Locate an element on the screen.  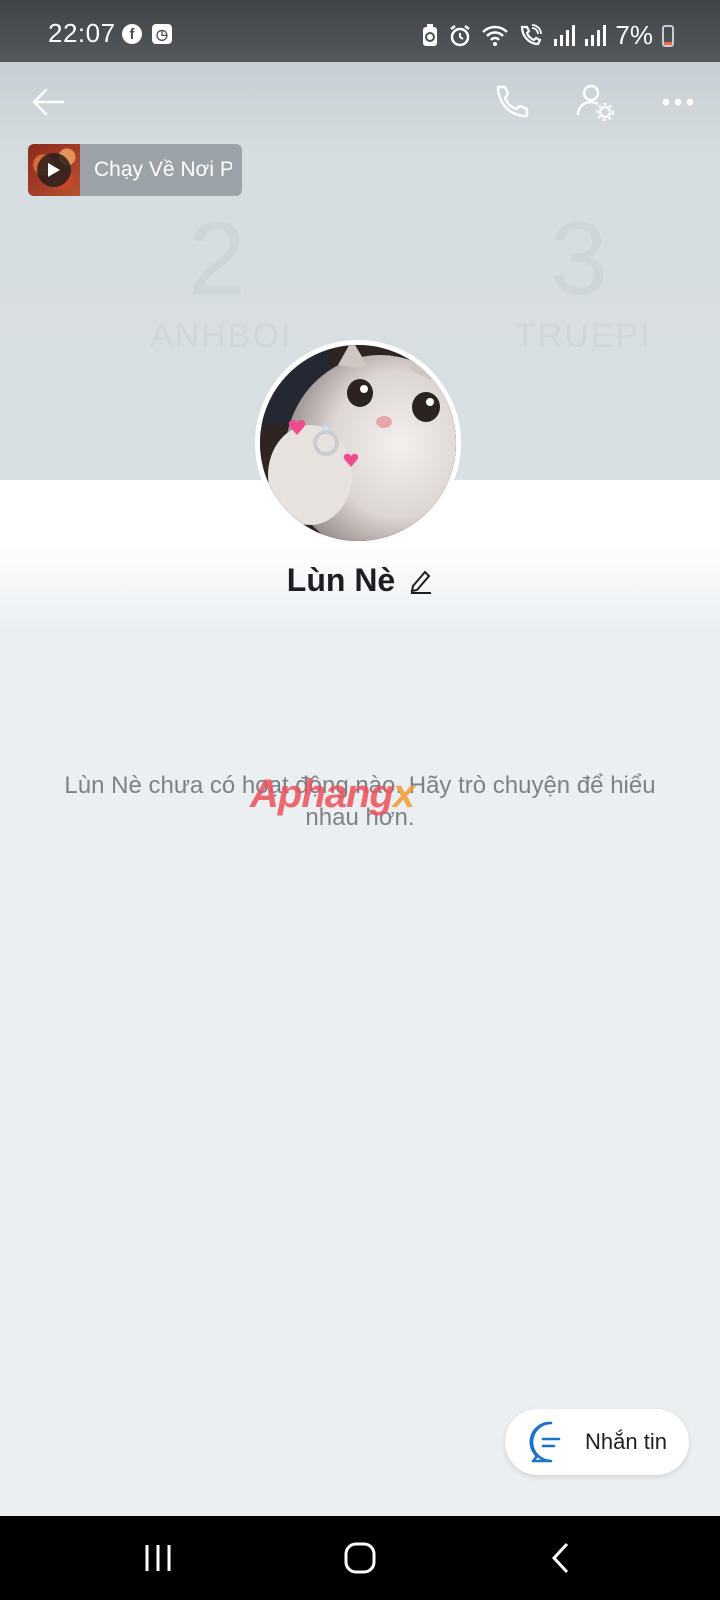
user-settings-icon is located at coordinates (595, 102).